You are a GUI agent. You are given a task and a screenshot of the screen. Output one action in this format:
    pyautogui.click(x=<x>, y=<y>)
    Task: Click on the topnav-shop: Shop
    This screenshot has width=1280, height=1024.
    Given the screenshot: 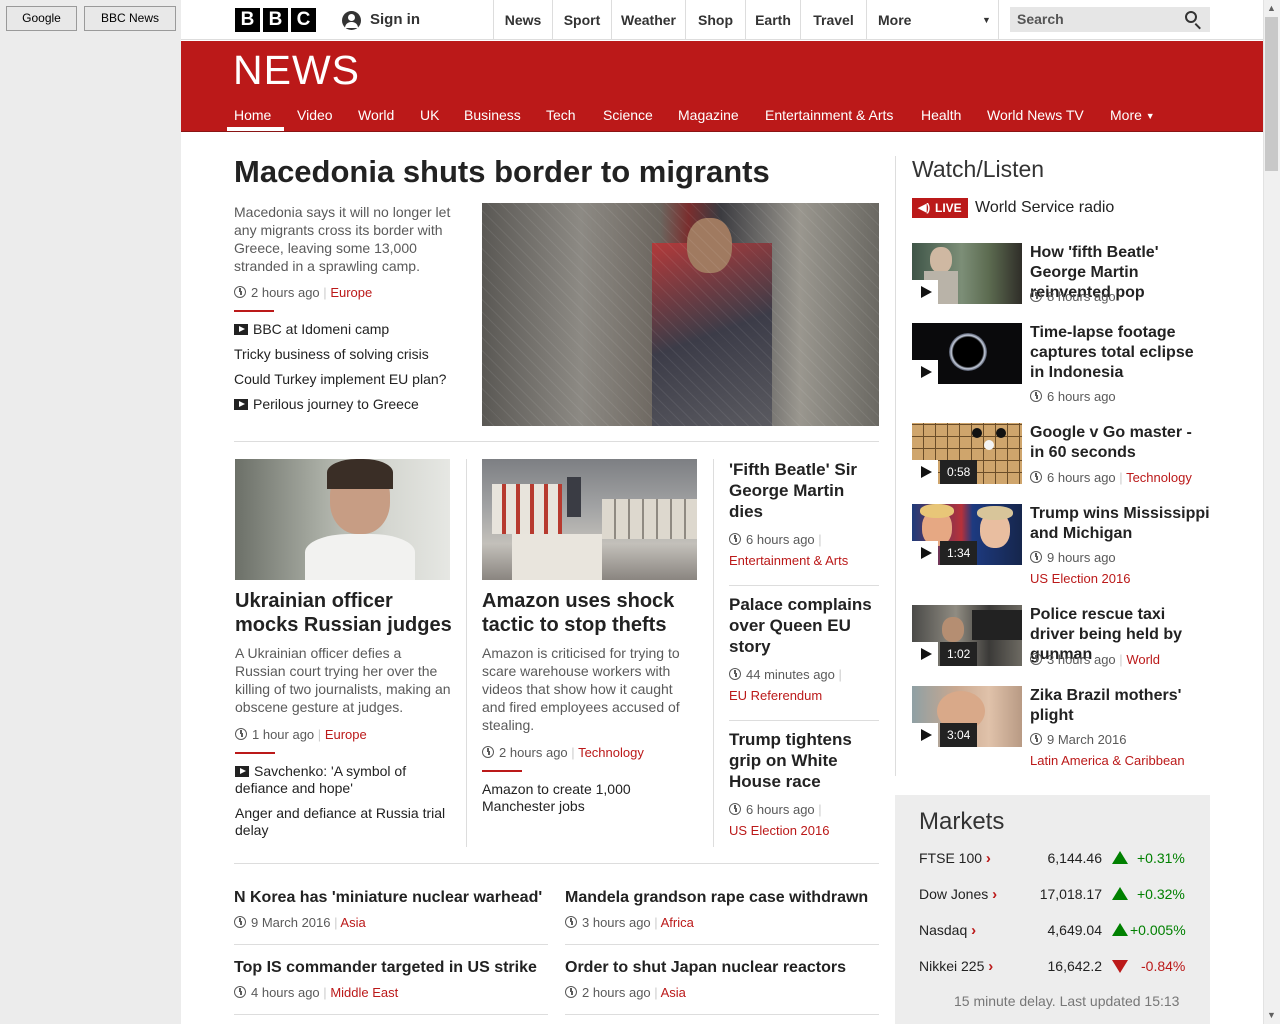 What is the action you would take?
    pyautogui.click(x=715, y=20)
    